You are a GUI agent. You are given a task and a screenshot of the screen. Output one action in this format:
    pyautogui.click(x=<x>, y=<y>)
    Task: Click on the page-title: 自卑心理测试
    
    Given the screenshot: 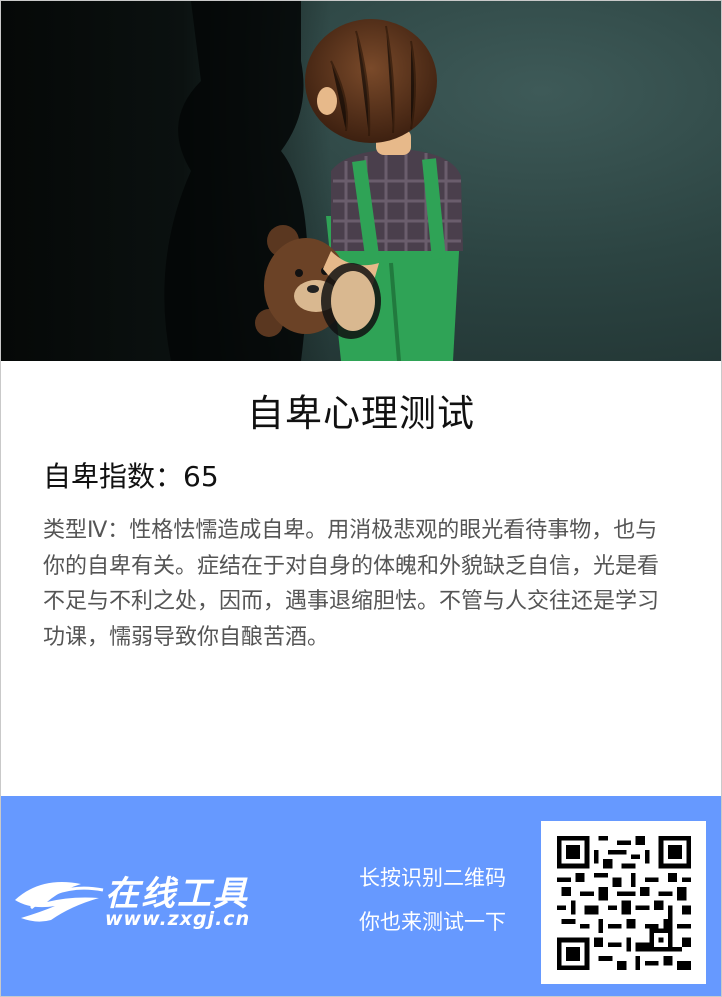 What is the action you would take?
    pyautogui.click(x=361, y=413)
    